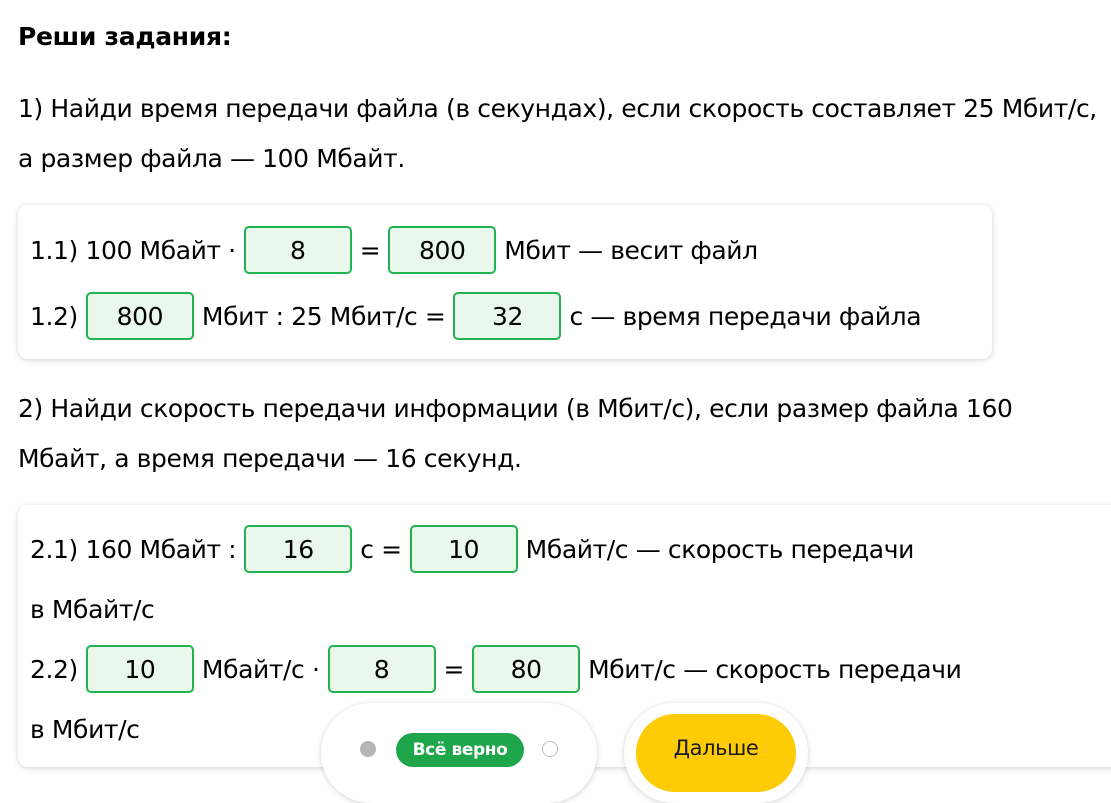 The height and width of the screenshot is (803, 1111). Describe the element at coordinates (54, 669) in the screenshot. I see `step-2-2-prefix: 2.2)` at that location.